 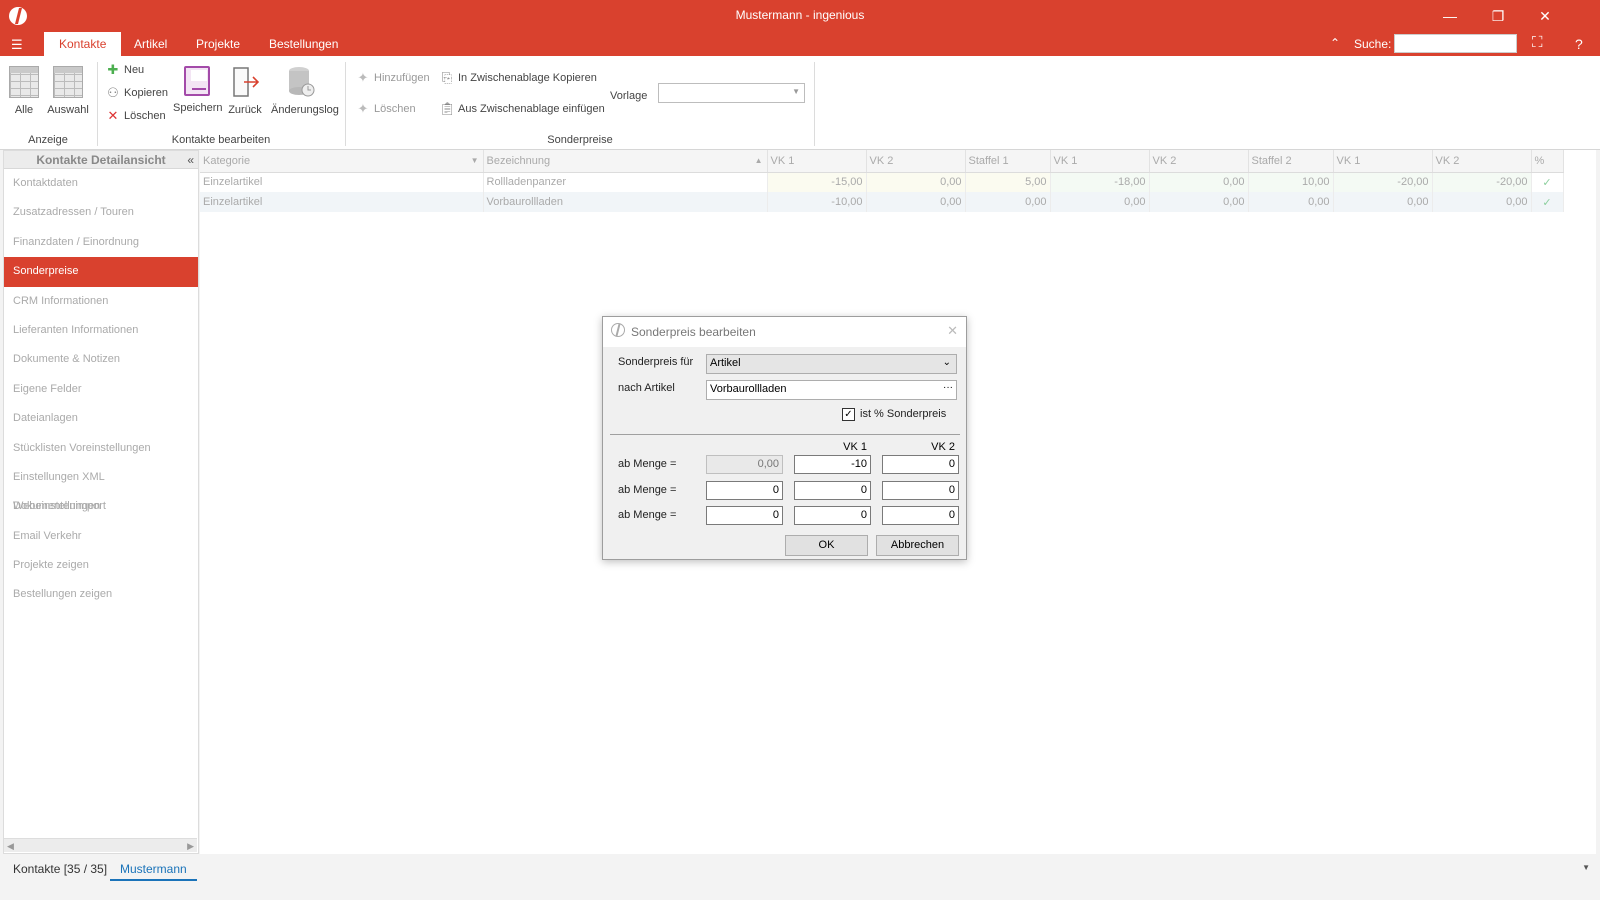 What do you see at coordinates (1291, 182) in the screenshot?
I see `table-cell: 10,00` at bounding box center [1291, 182].